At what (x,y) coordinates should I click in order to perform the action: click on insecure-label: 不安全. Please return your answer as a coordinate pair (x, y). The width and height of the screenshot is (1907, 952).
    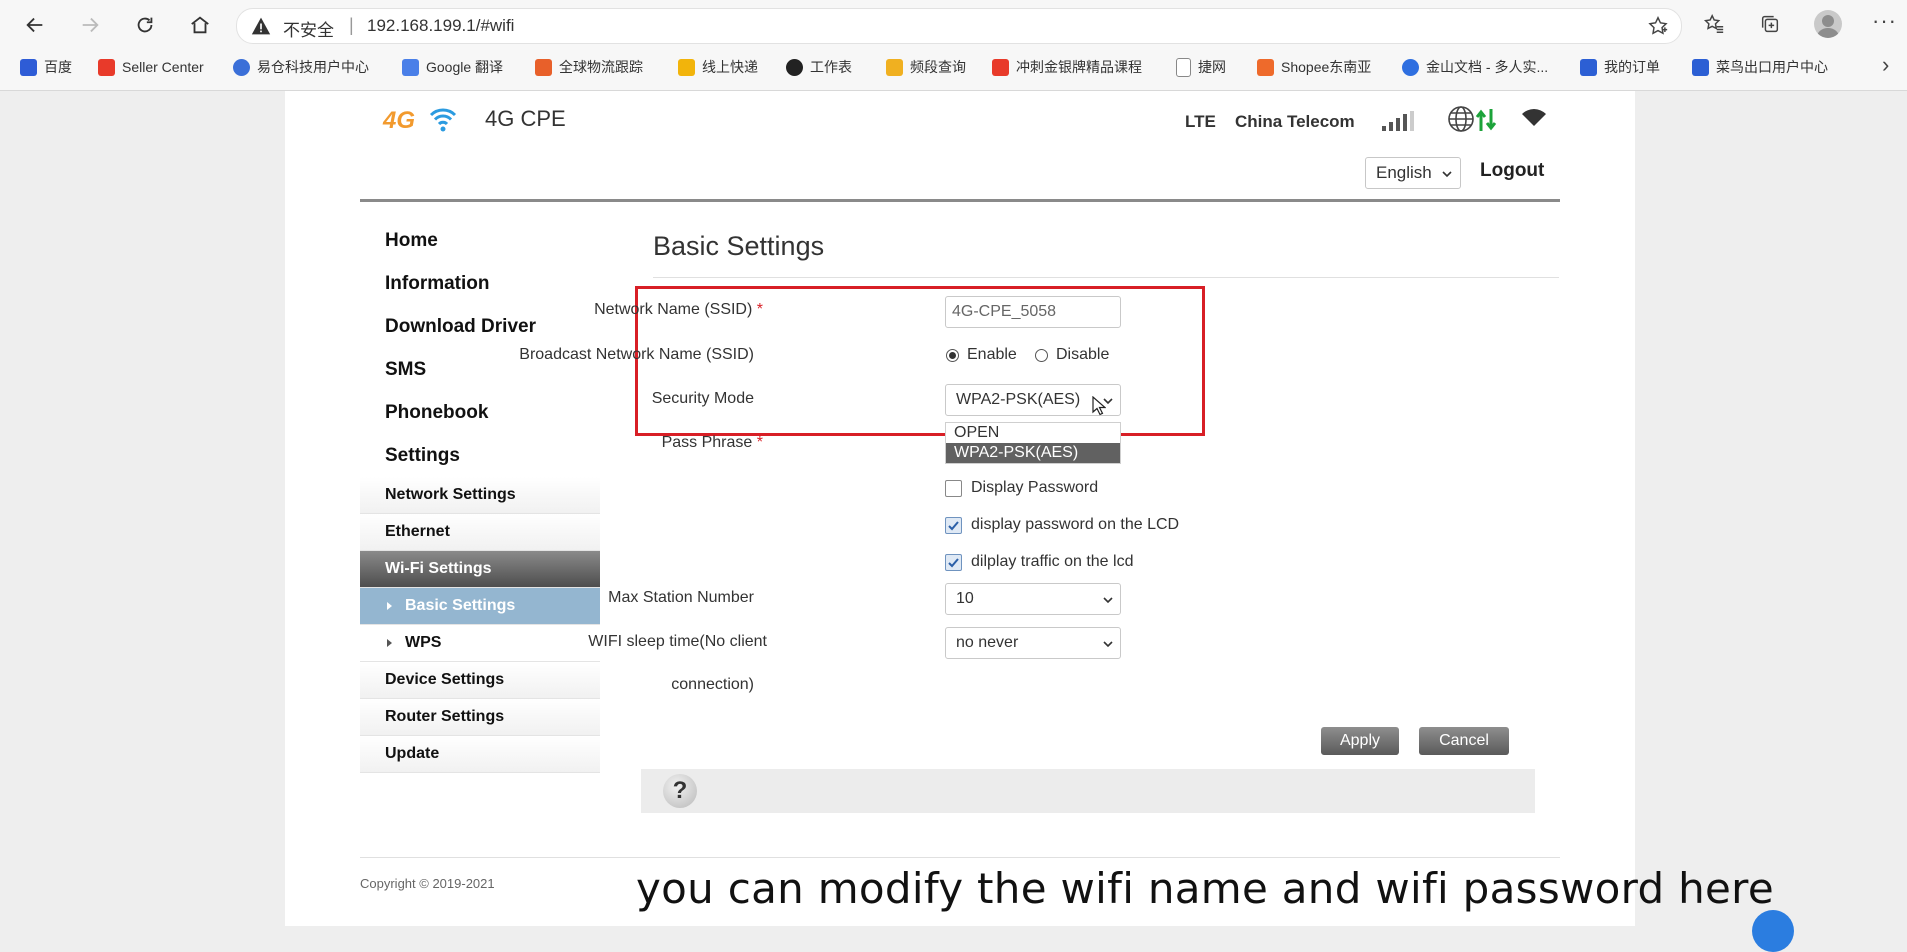
    Looking at the image, I should click on (308, 30).